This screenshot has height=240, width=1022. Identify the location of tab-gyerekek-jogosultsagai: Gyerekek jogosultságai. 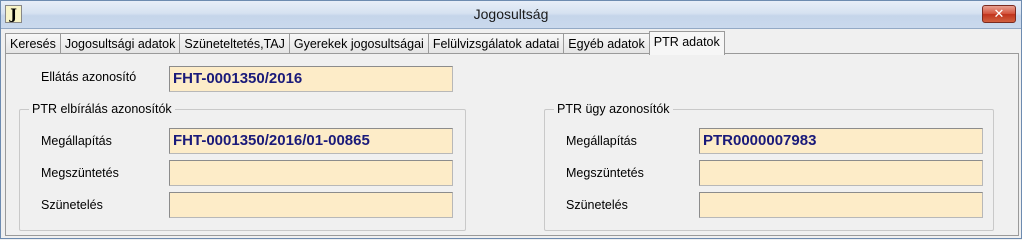
(358, 43).